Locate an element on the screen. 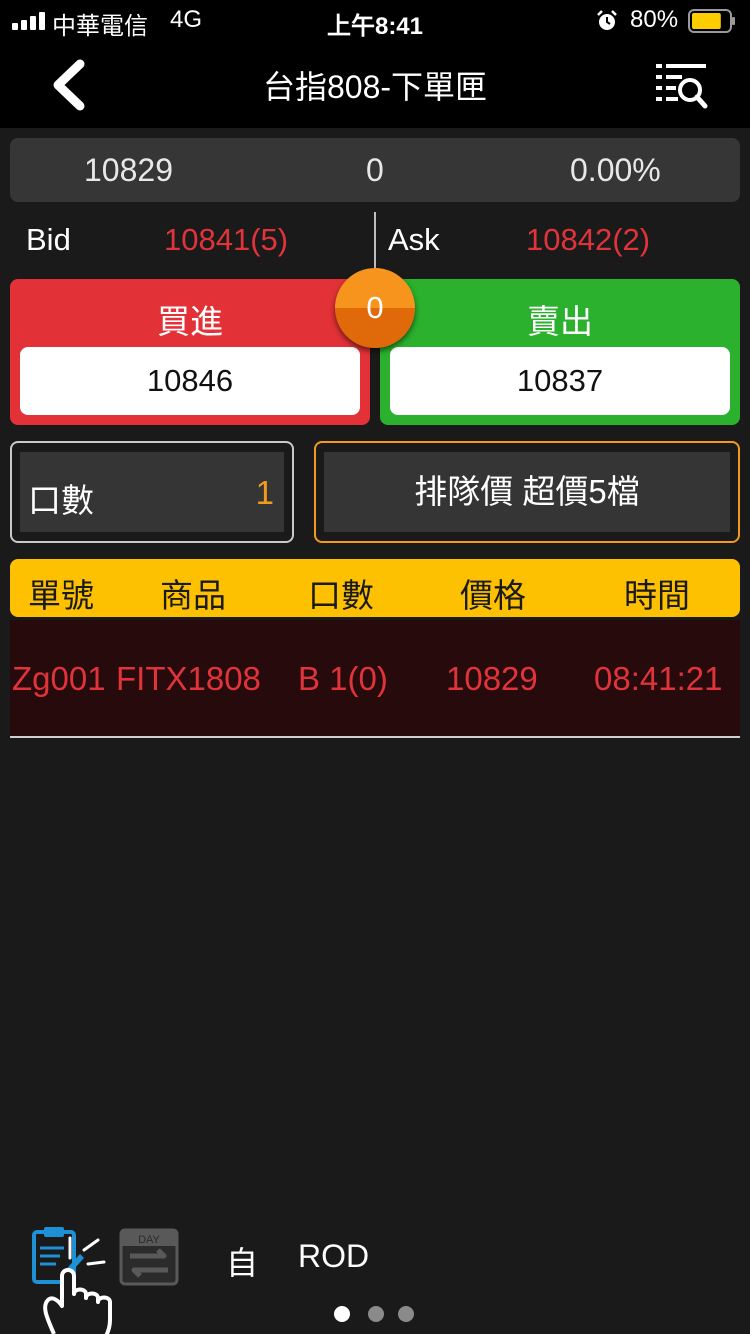 This screenshot has width=750, height=1334. status-bar: 中華電信 4G 上午8:41 80% is located at coordinates (375, 21).